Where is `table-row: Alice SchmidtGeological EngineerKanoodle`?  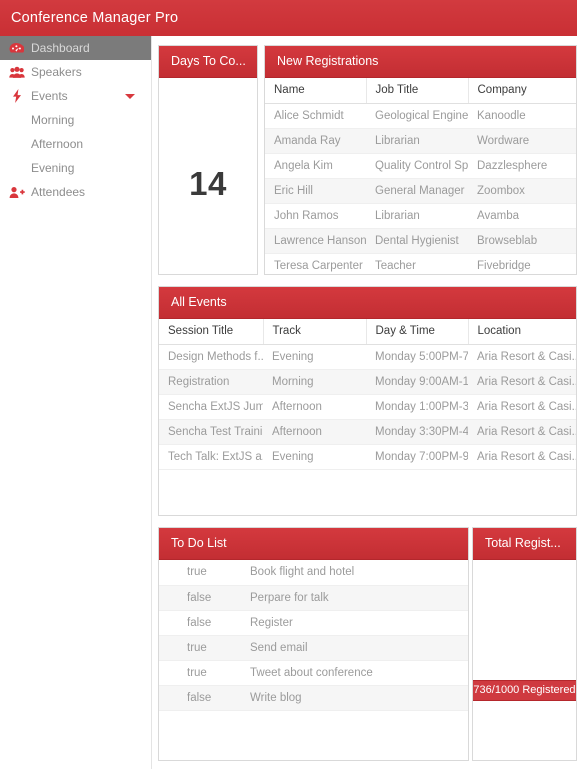
table-row: Alice SchmidtGeological EngineerKanoodle is located at coordinates (420, 116).